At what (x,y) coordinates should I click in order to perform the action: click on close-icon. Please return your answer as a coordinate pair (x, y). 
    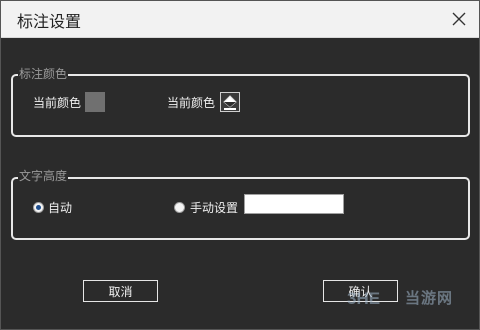
    Looking at the image, I should click on (459, 19).